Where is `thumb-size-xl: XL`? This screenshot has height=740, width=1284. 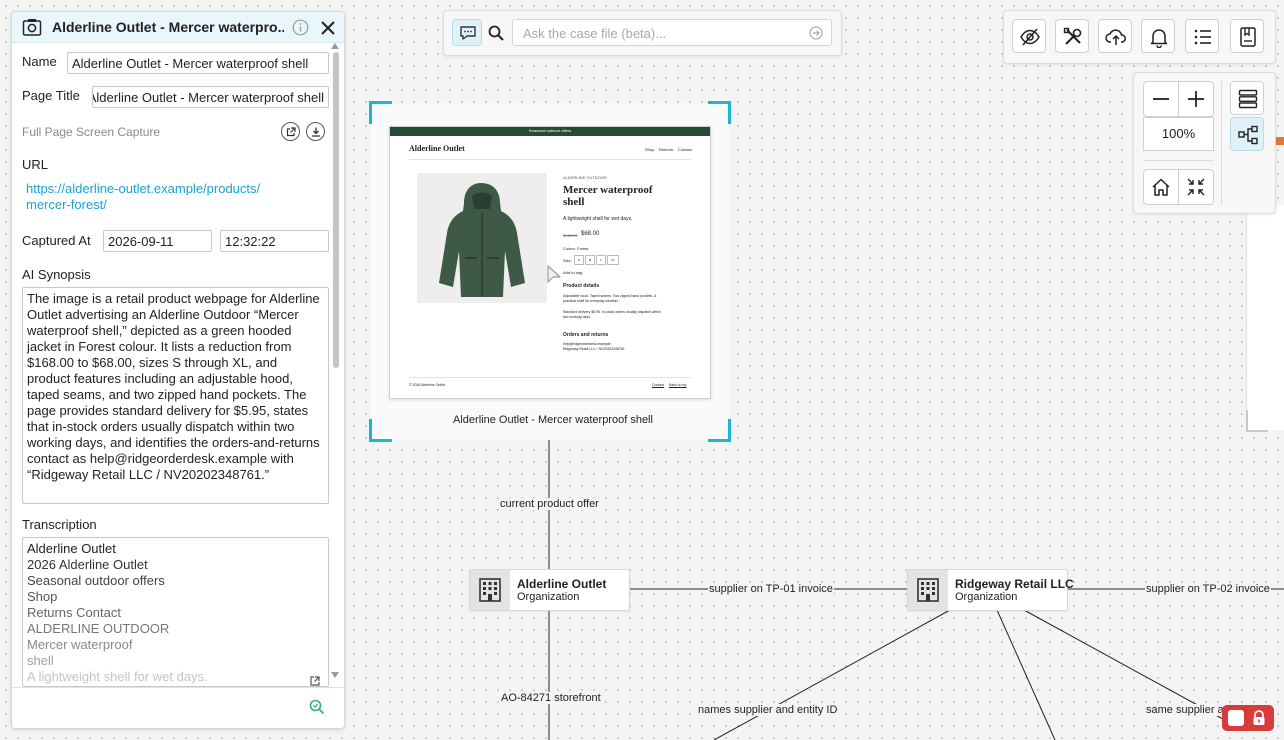 thumb-size-xl: XL is located at coordinates (613, 260).